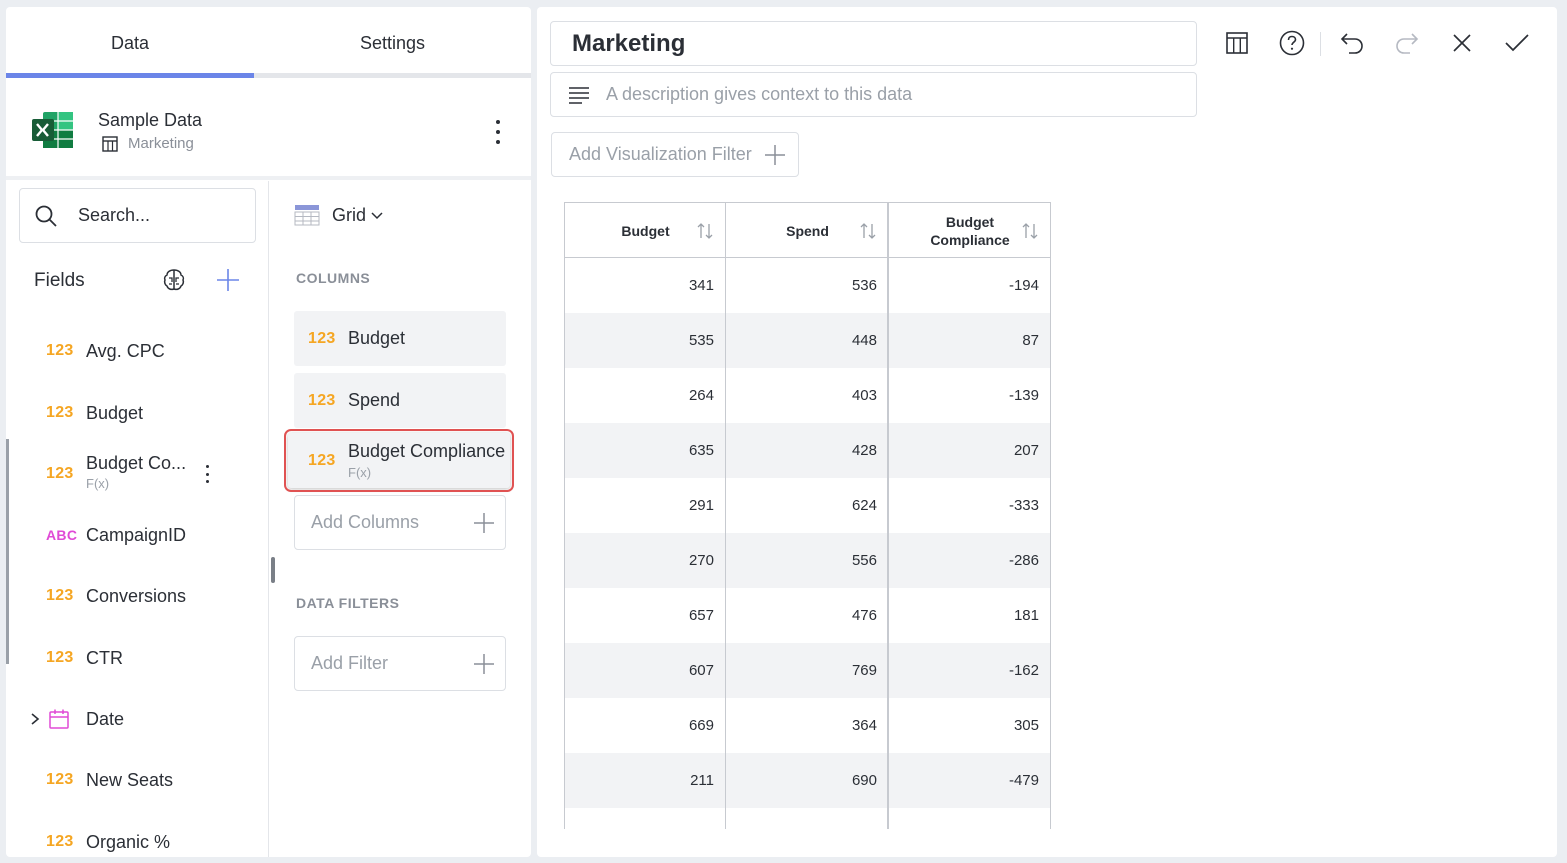 Image resolution: width=1567 pixels, height=863 pixels. Describe the element at coordinates (498, 132) in the screenshot. I see `data-source-menu-button` at that location.